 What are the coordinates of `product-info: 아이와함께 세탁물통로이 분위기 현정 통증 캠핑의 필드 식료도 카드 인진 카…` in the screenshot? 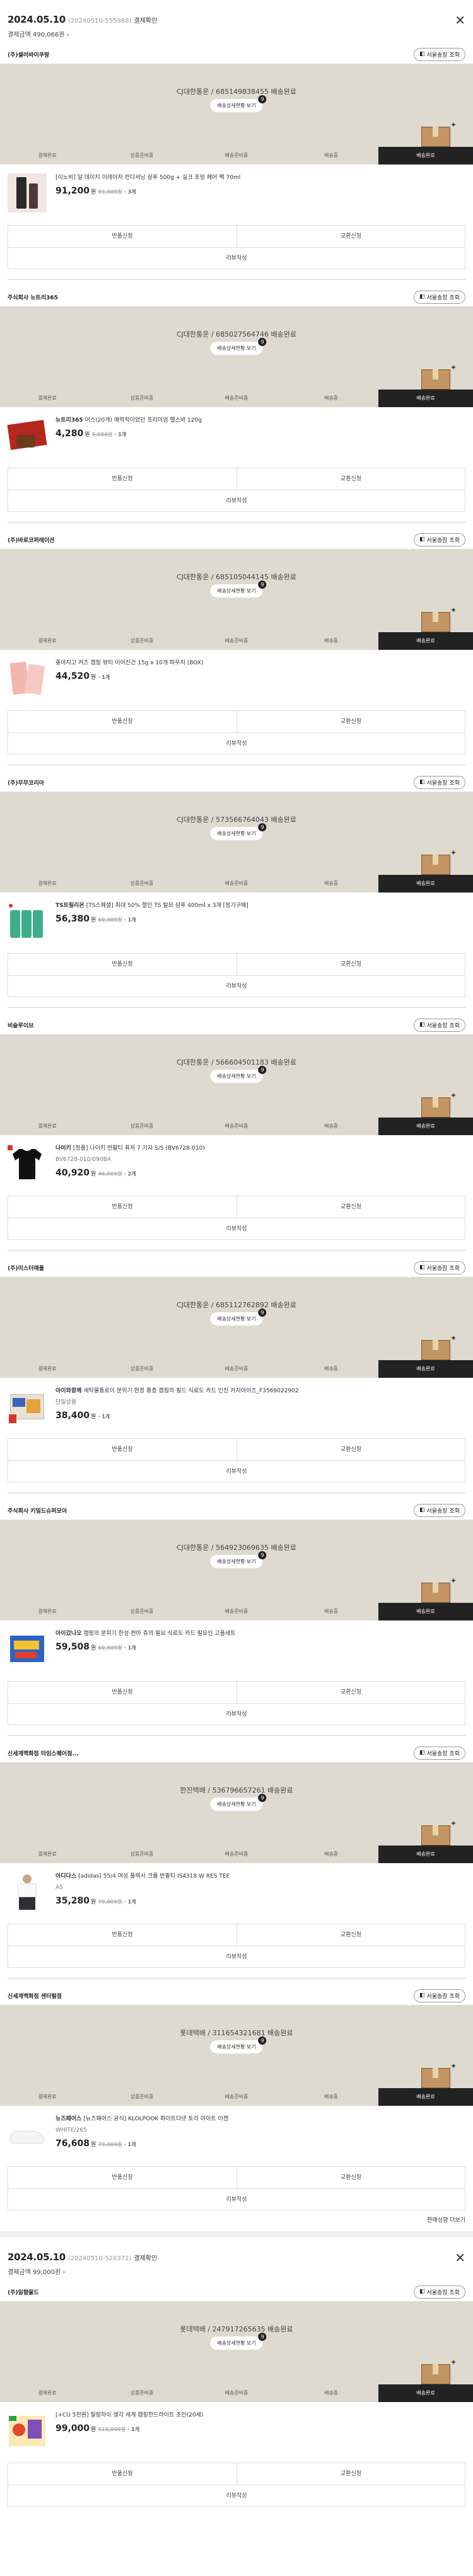 It's located at (177, 1410).